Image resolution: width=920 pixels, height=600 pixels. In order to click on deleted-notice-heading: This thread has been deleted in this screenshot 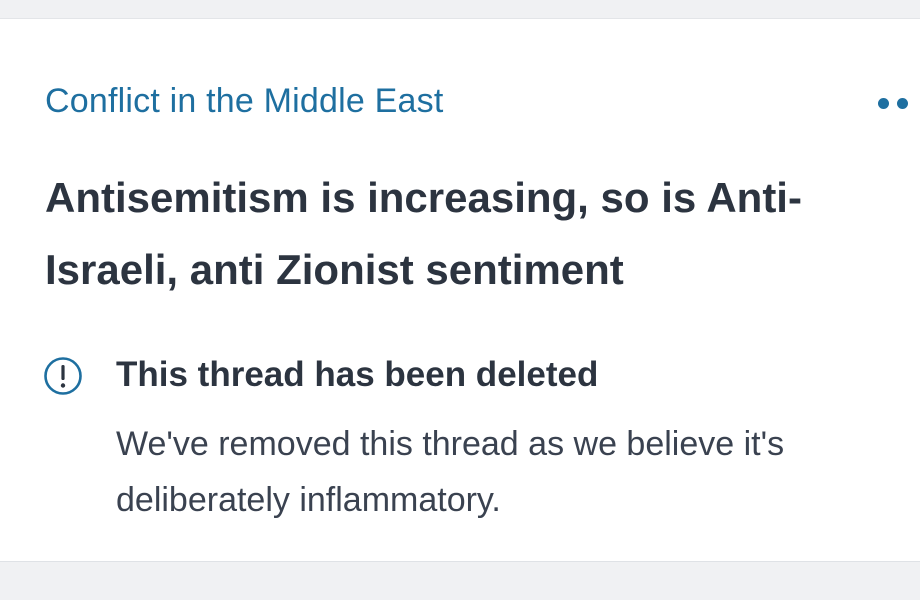, I will do `click(357, 374)`.